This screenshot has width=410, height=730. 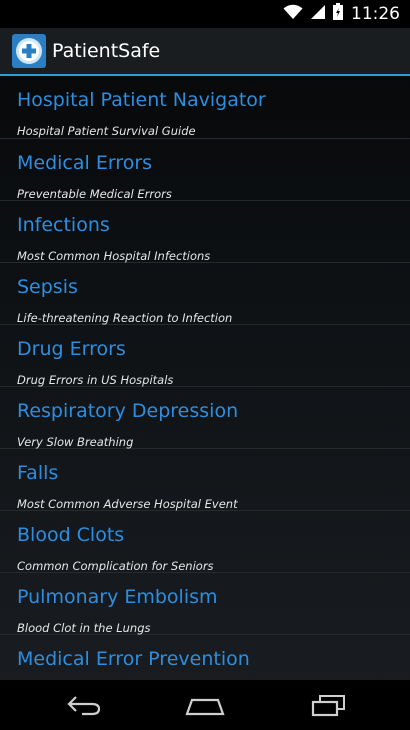 I want to click on item-title: Pulmonary Embolism, so click(x=117, y=597).